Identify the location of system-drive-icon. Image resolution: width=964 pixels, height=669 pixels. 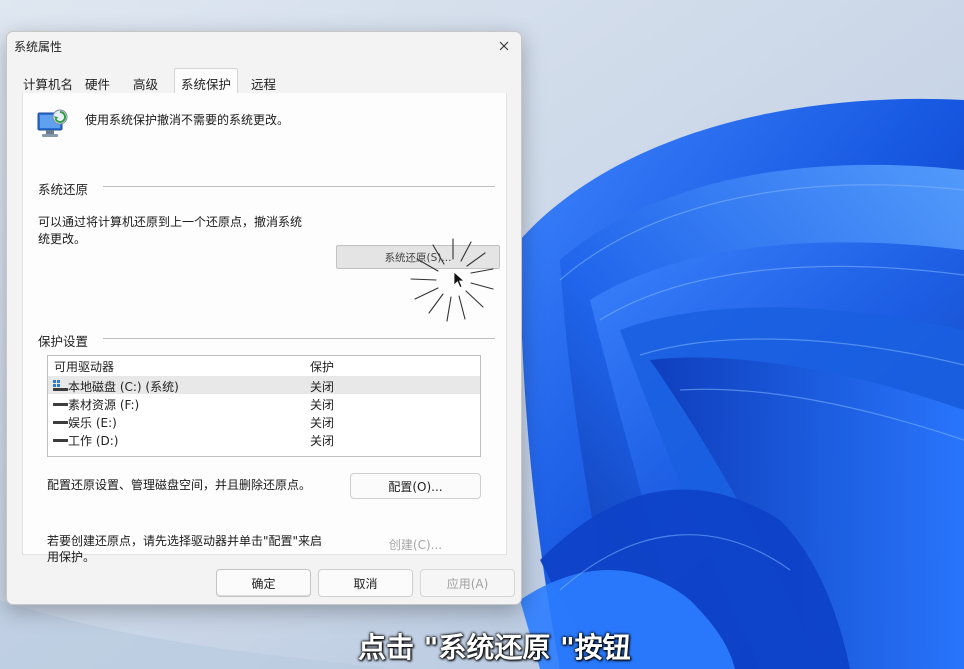
(60, 385).